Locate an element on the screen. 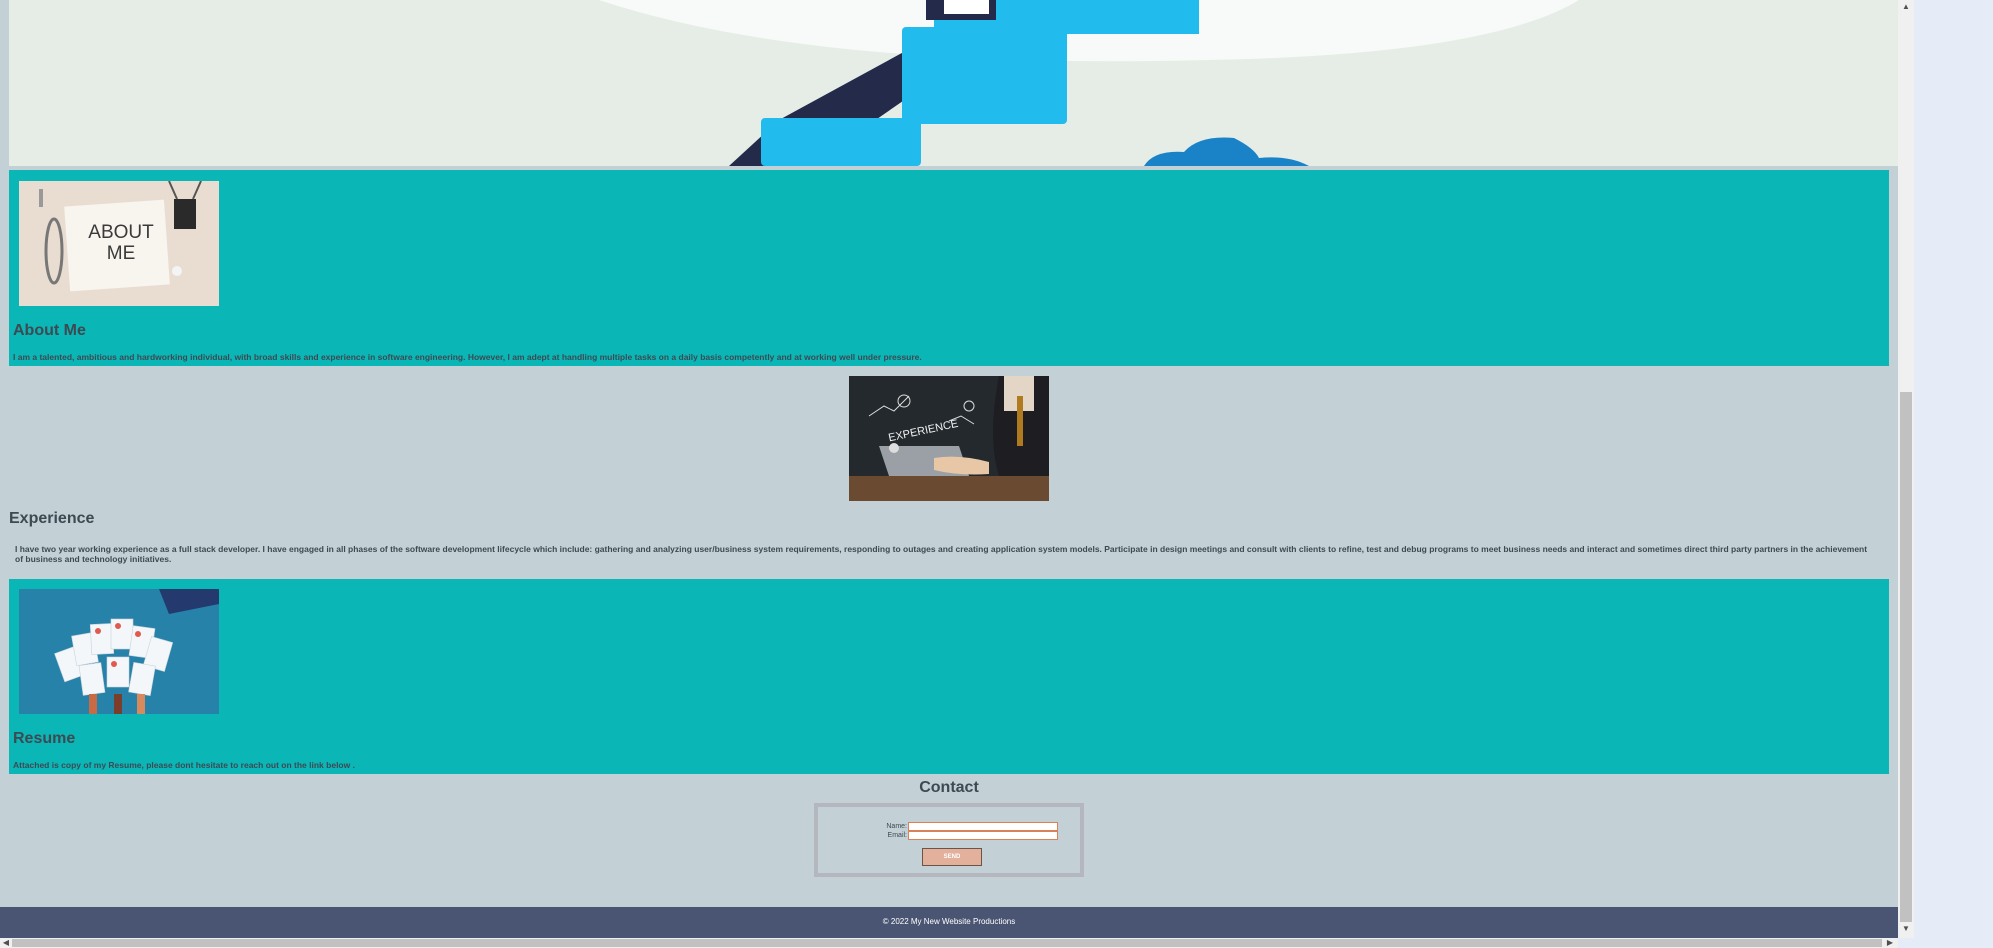 This screenshot has height=948, width=1993. vertical-scrollbar: ▲ ▼ is located at coordinates (1906, 469).